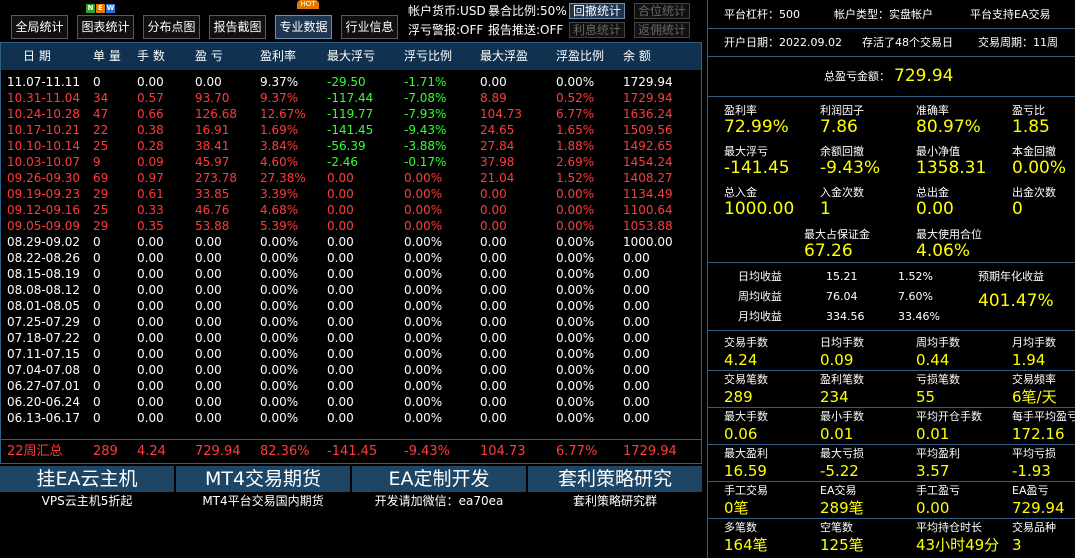  I want to click on column-header: 手 数, so click(151, 56).